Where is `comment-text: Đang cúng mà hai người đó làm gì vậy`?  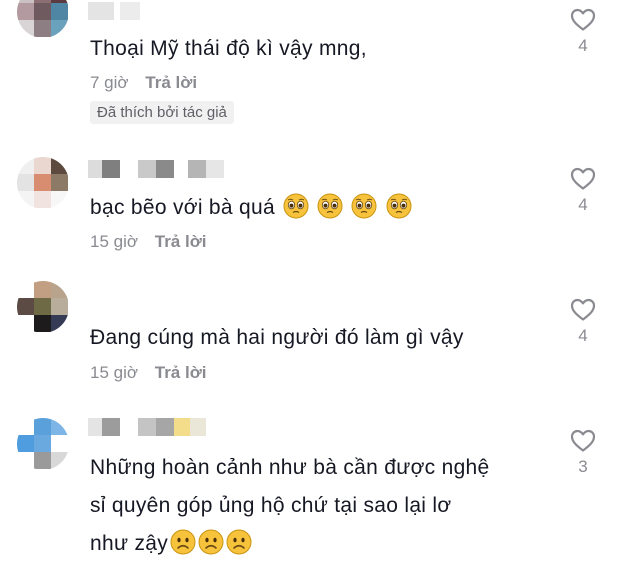 comment-text: Đang cúng mà hai người đó làm gì vậy is located at coordinates (277, 337).